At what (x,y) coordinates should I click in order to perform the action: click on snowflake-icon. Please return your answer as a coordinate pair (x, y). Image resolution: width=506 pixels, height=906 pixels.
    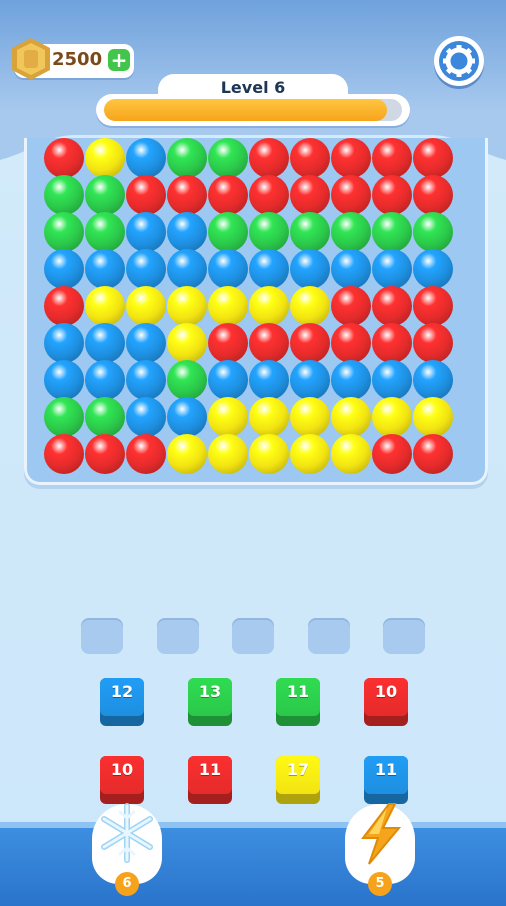
    Looking at the image, I should click on (127, 833).